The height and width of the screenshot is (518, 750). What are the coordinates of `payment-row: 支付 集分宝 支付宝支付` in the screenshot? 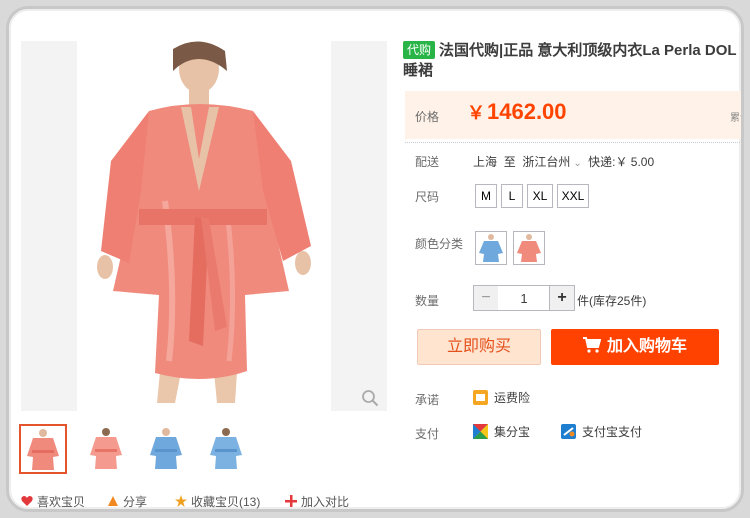 It's located at (573, 433).